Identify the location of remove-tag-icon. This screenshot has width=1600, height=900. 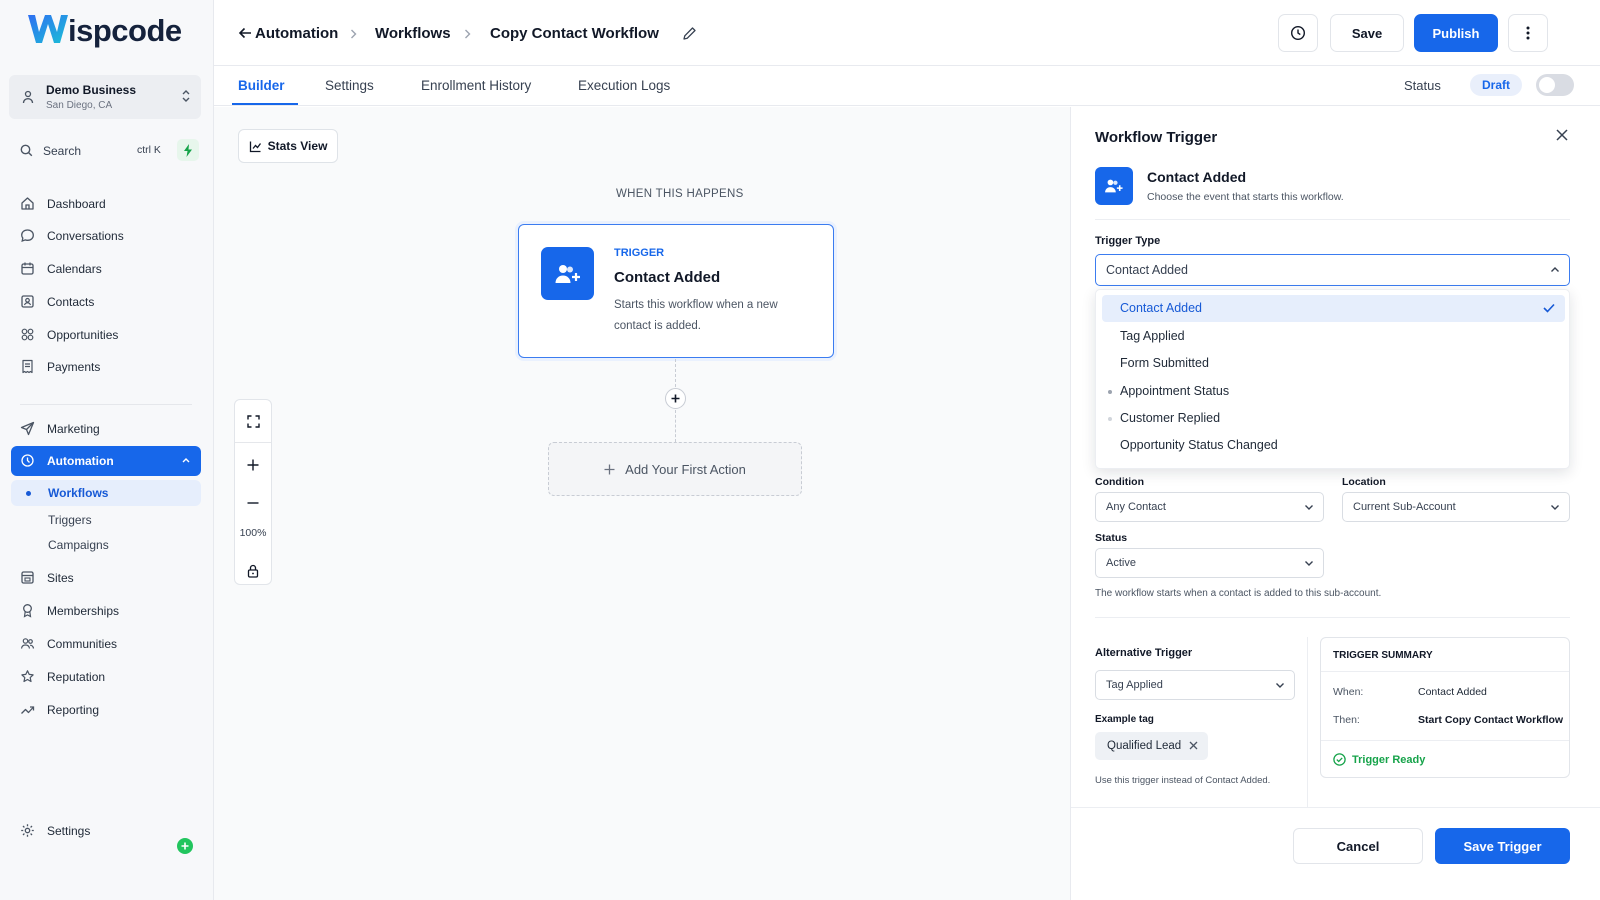
(1193, 745).